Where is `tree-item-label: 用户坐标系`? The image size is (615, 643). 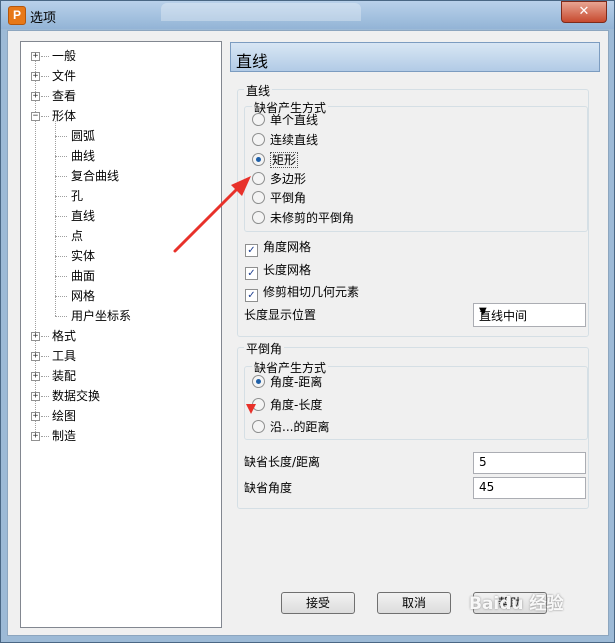 tree-item-label: 用户坐标系 is located at coordinates (101, 316).